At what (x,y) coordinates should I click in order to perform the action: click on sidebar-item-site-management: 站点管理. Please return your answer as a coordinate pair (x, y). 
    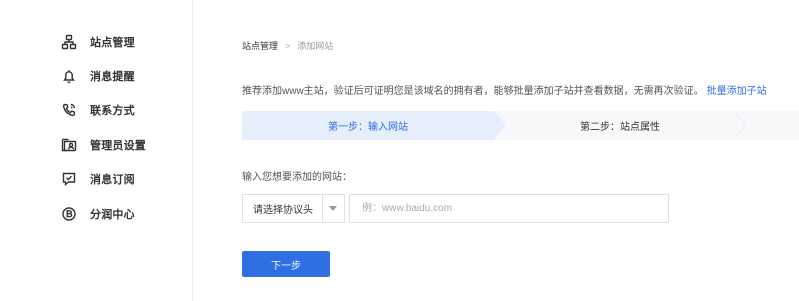
    Looking at the image, I should click on (97, 42).